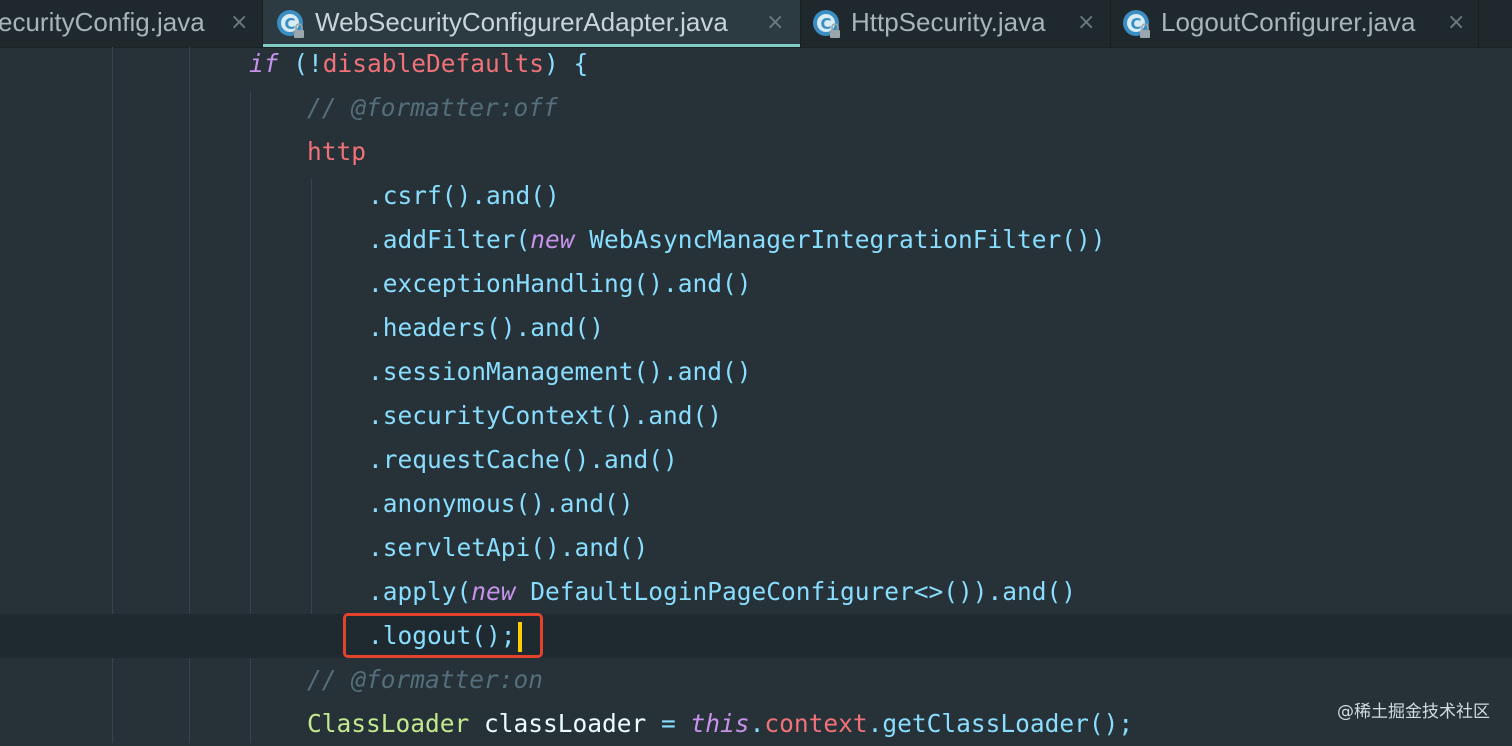 The height and width of the screenshot is (746, 1512). I want to click on method-chain: .securityContext().and(), so click(545, 415).